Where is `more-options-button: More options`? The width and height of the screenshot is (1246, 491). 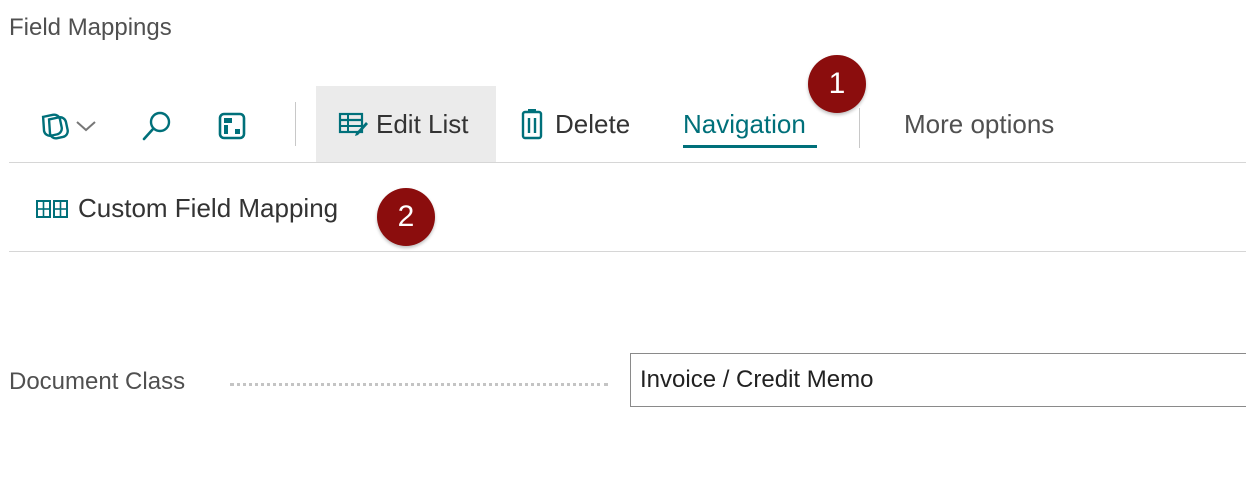
more-options-button: More options is located at coordinates (979, 124).